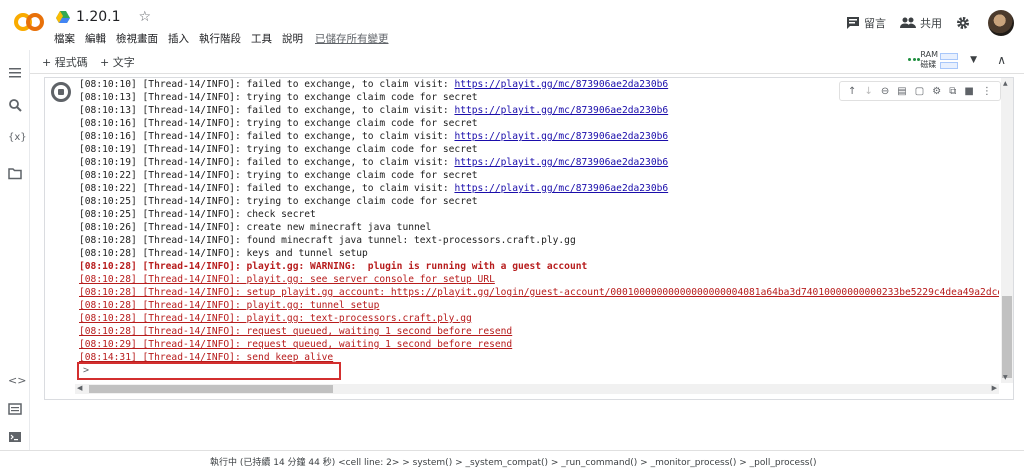 This screenshot has width=1024, height=469. What do you see at coordinates (95, 38) in the screenshot?
I see `menu-edit: 編輯` at bounding box center [95, 38].